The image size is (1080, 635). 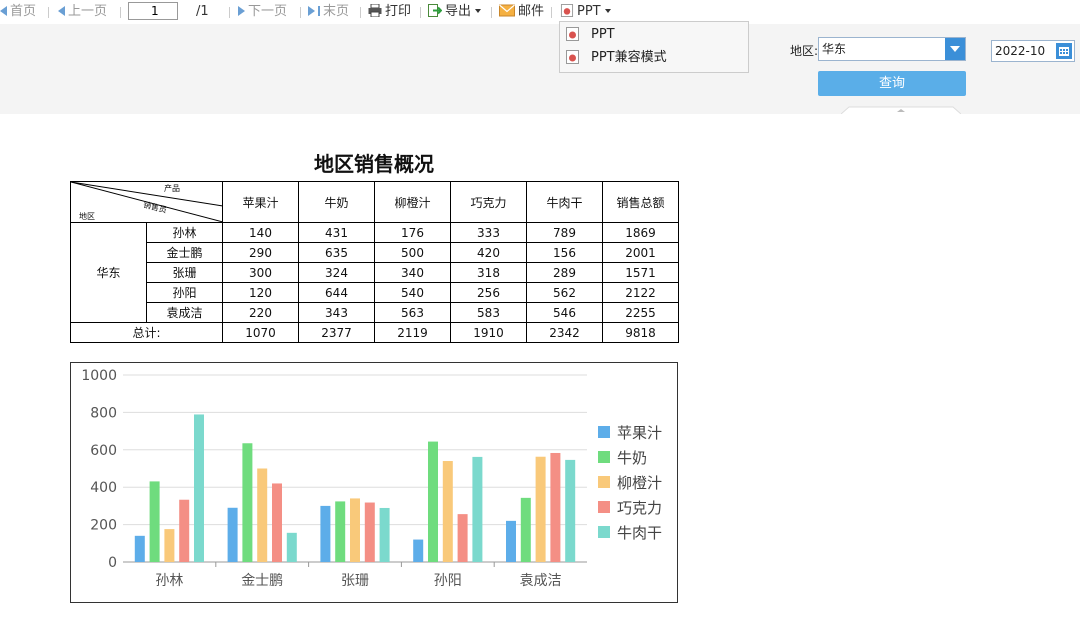 I want to click on y-tick-label: 400, so click(x=103, y=488).